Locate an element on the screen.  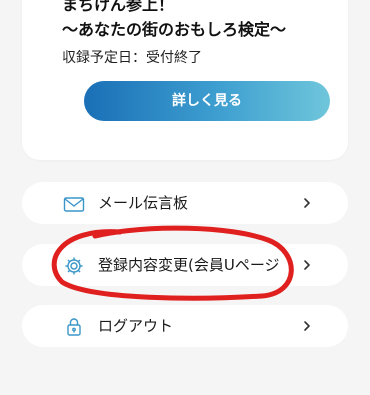
menu-item-edit-registration: 登録内容変更(会員Uページ is located at coordinates (185, 265).